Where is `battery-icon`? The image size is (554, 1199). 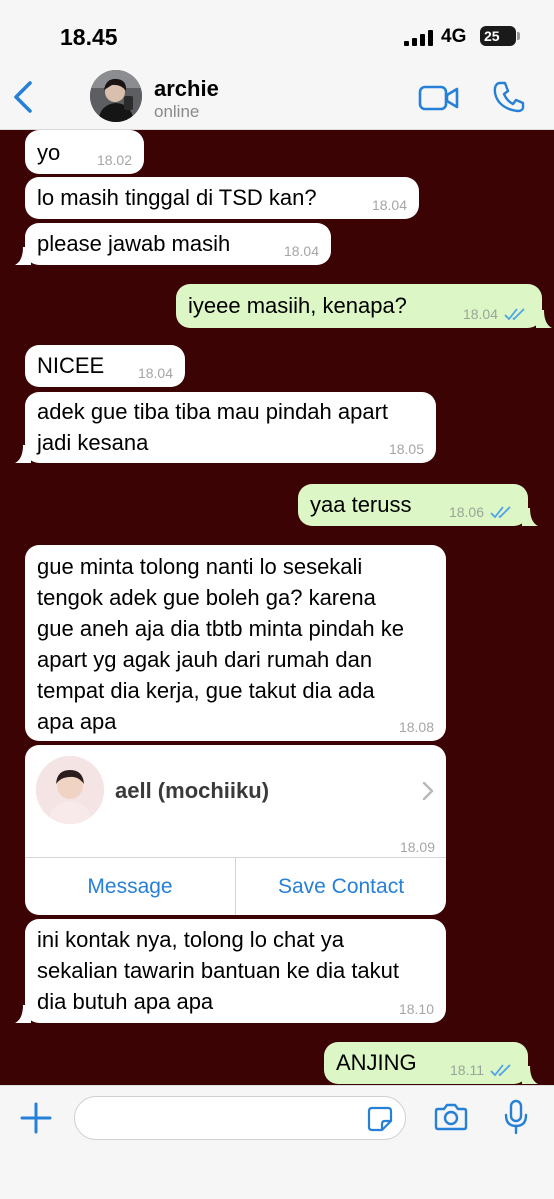 battery-icon is located at coordinates (518, 36).